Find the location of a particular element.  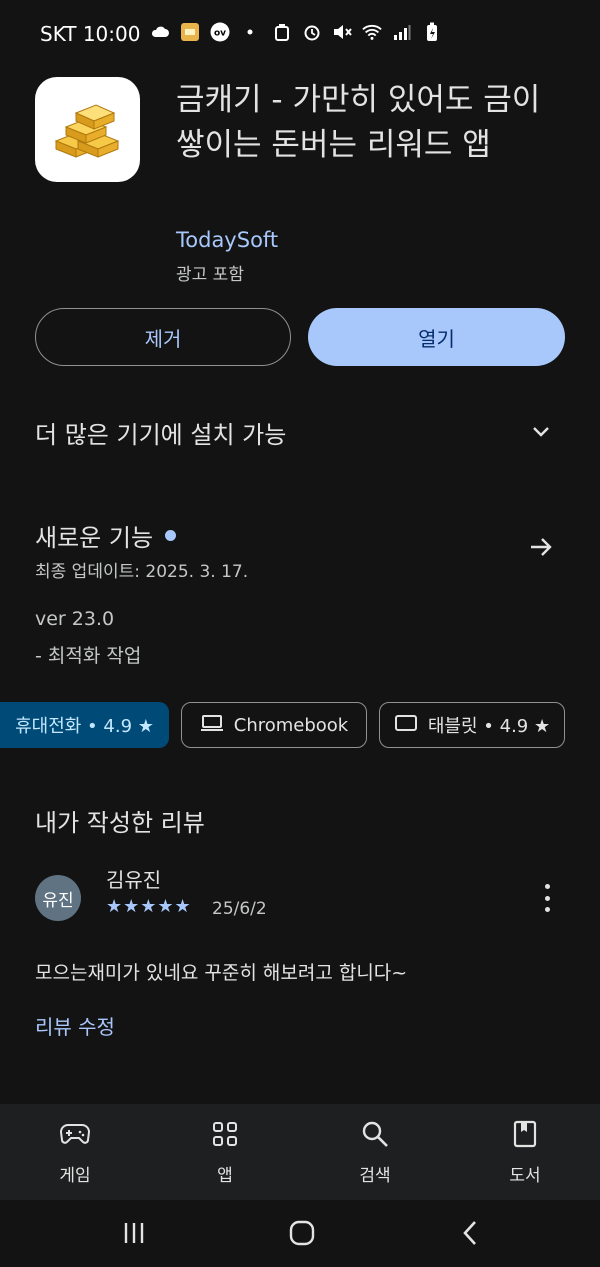

developer-link: TodaySoft is located at coordinates (227, 240).